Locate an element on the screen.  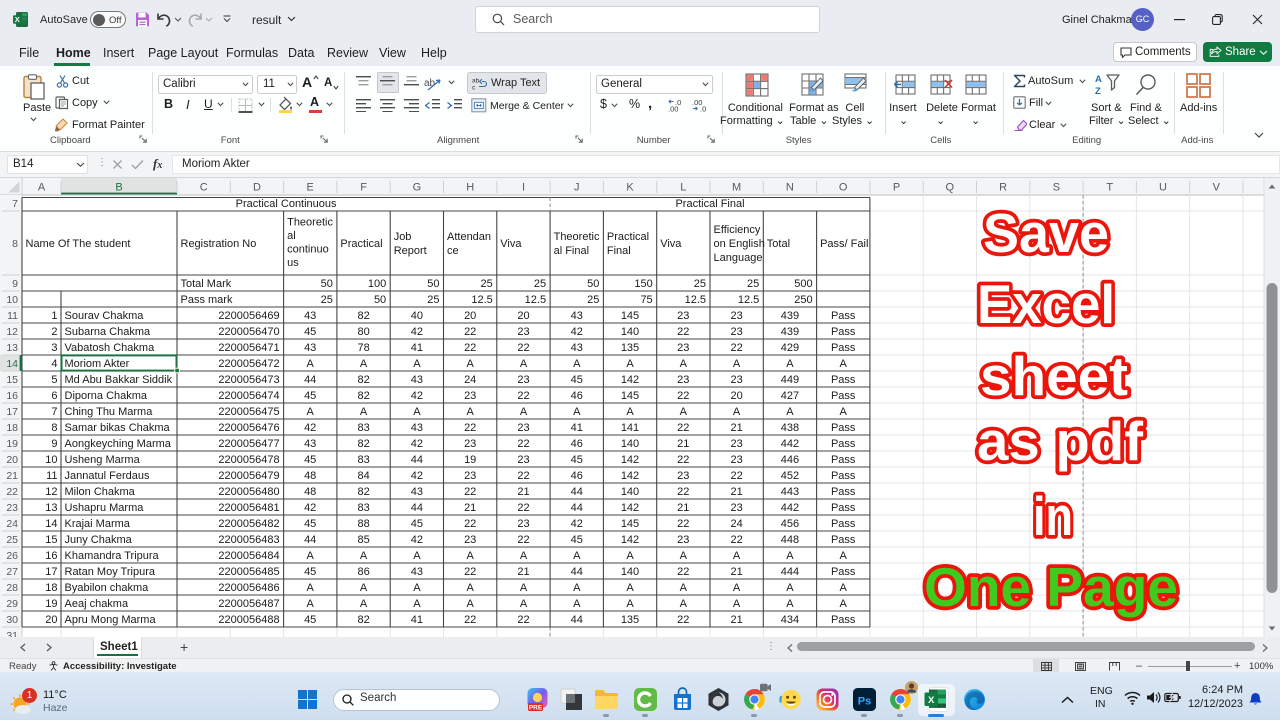
svg-text: 2200056486 is located at coordinates (248, 588).